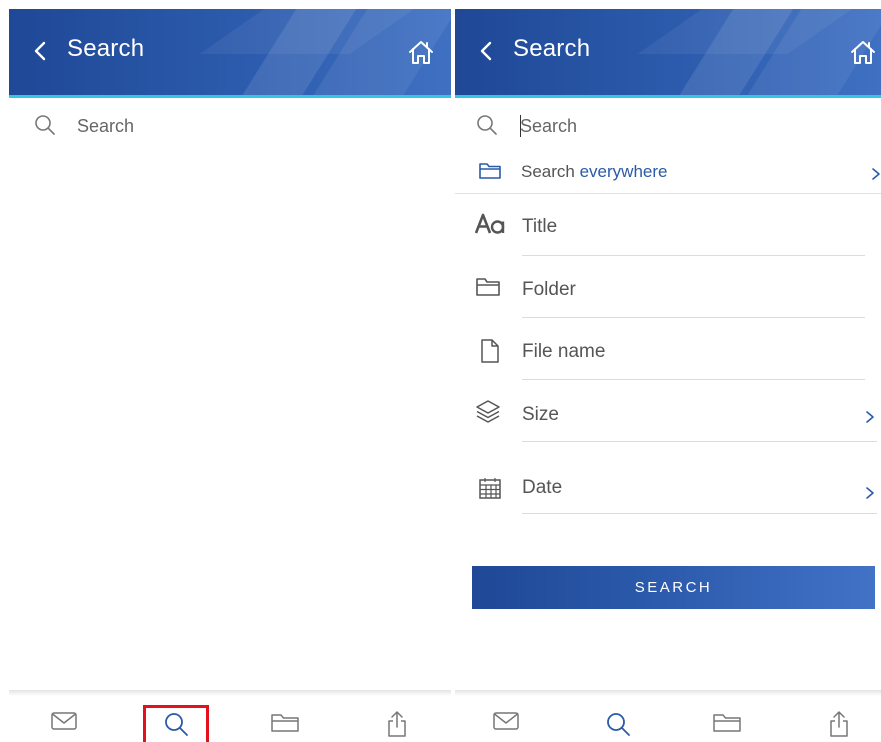 The height and width of the screenshot is (742, 881). I want to click on search-scope-value: everywhere, so click(623, 171).